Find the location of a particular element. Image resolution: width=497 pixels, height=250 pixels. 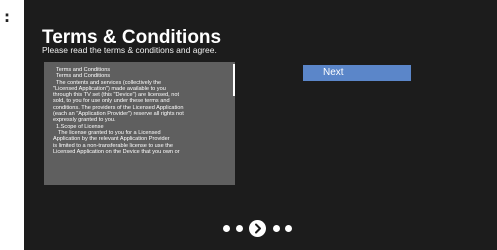

terms-scrollbar-thumb is located at coordinates (234, 80).